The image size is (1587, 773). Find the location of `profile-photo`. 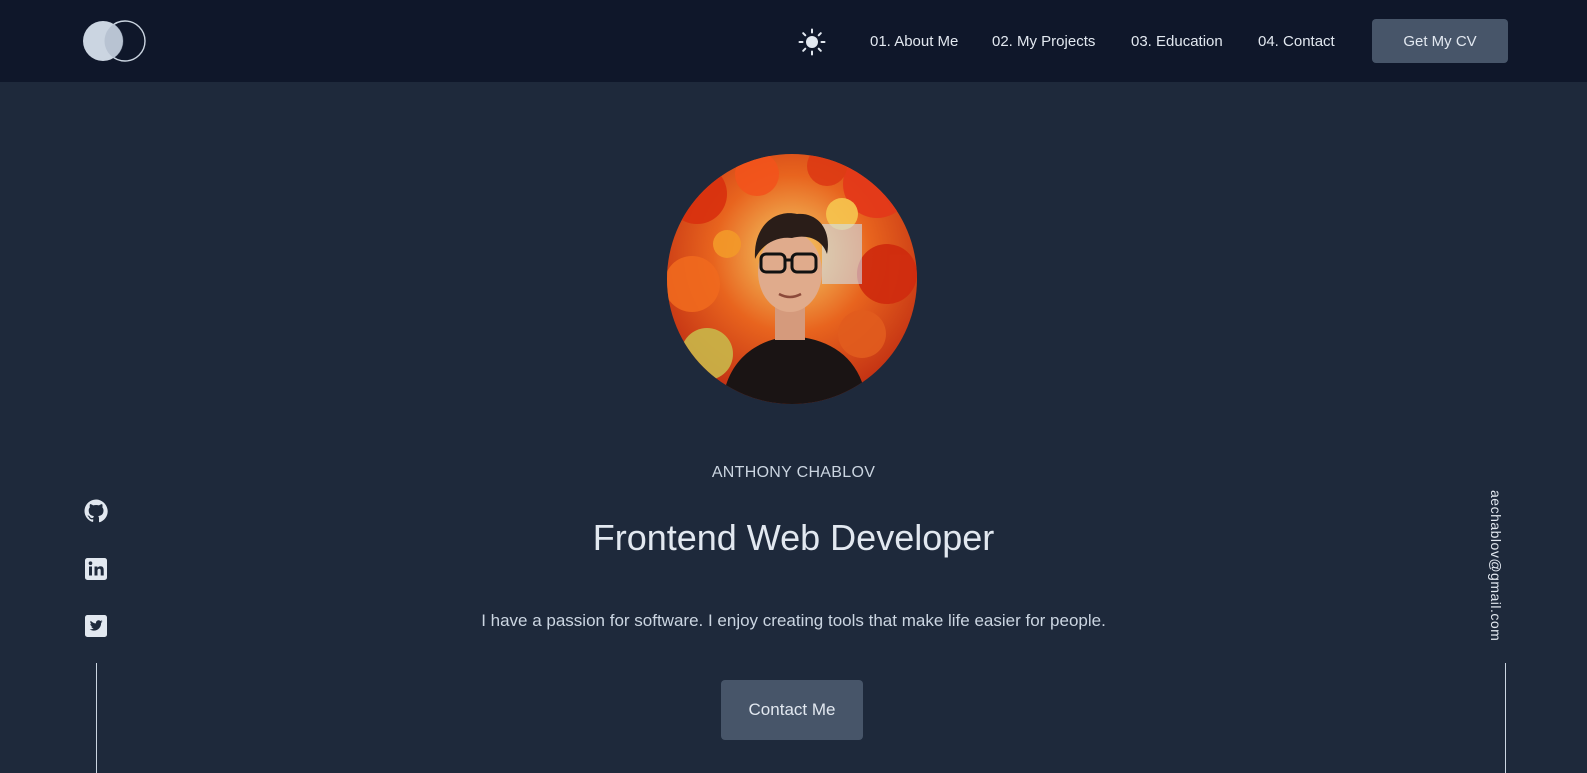

profile-photo is located at coordinates (792, 279).